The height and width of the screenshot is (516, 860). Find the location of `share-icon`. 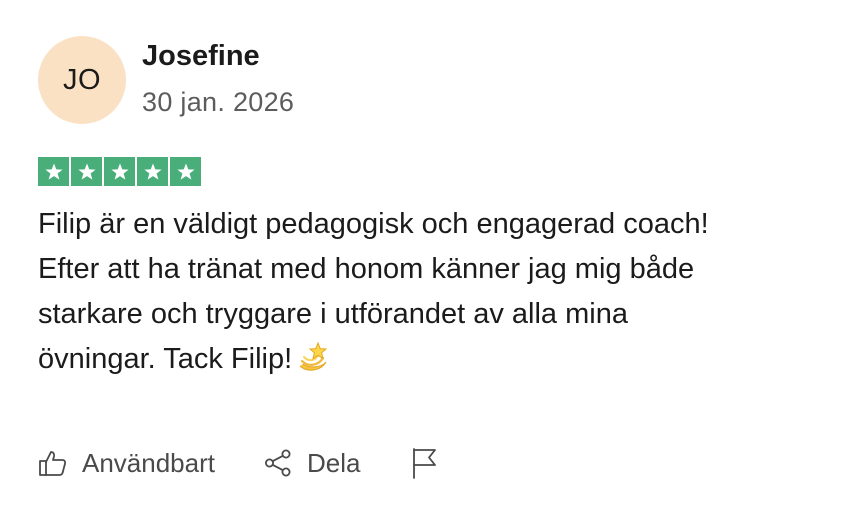

share-icon is located at coordinates (278, 463).